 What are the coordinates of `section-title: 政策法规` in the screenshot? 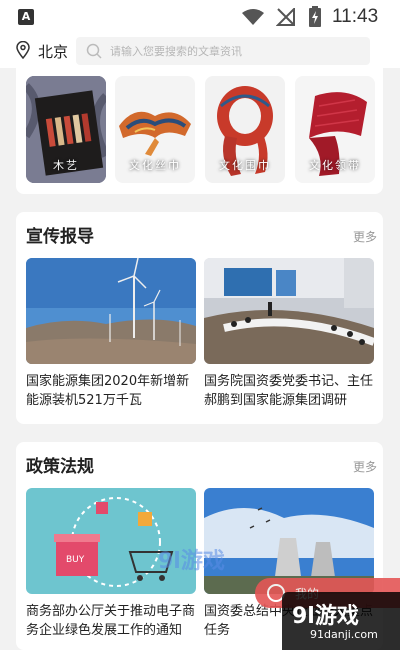 It's located at (60, 467).